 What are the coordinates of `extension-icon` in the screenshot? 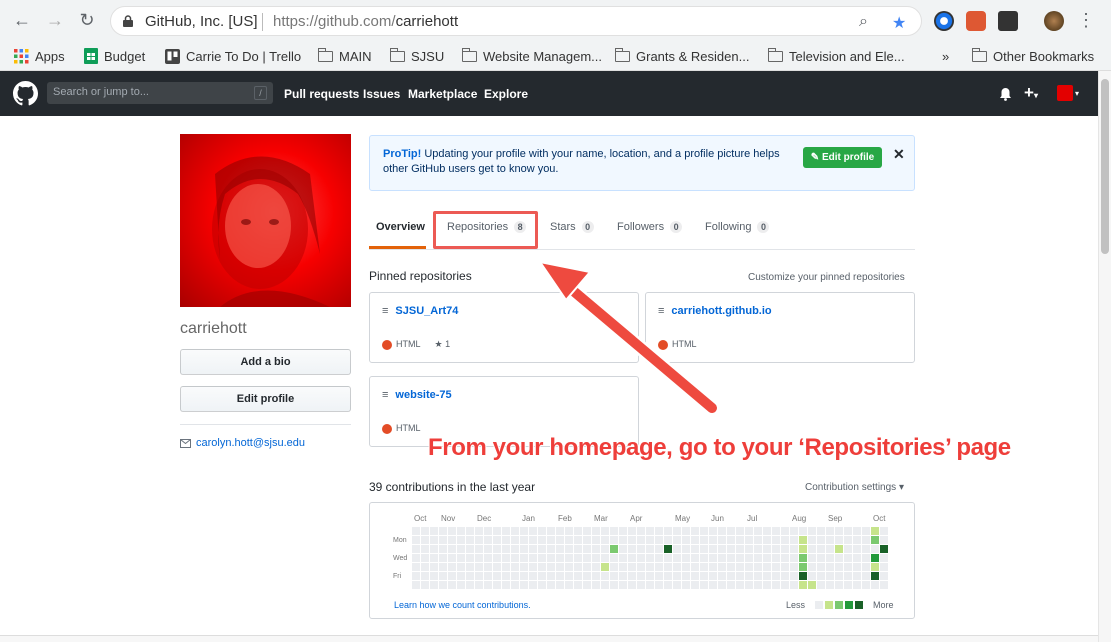 It's located at (1008, 21).